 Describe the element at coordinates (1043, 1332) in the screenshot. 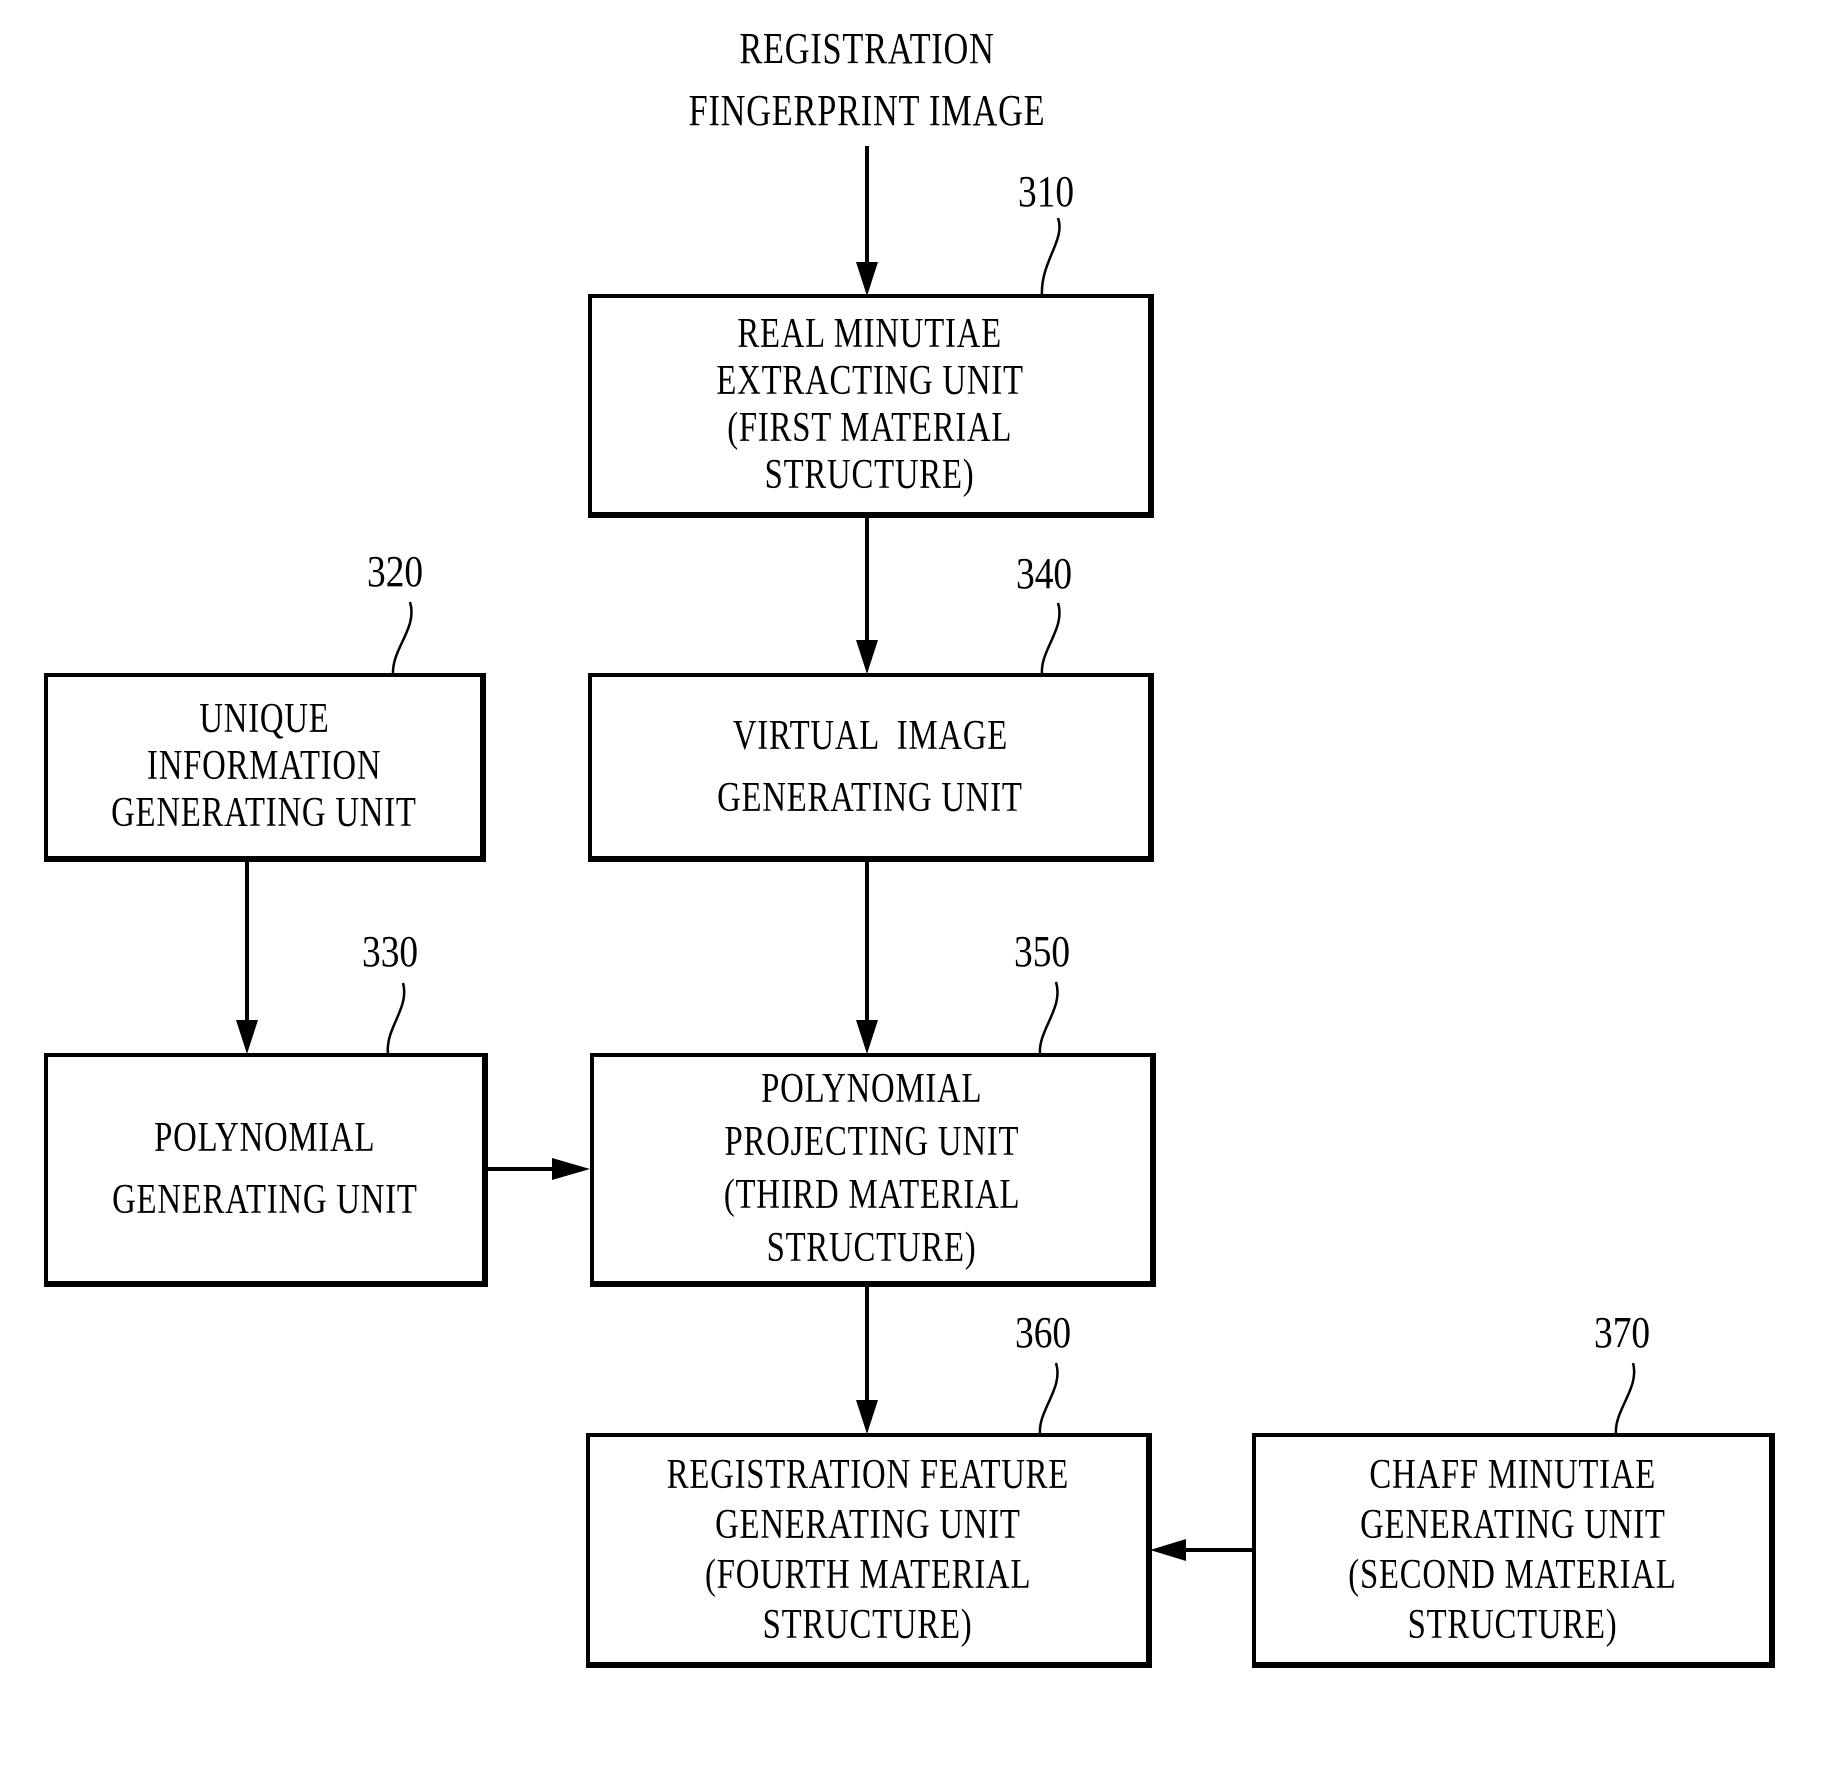

I see `ref-number-360: 360` at that location.